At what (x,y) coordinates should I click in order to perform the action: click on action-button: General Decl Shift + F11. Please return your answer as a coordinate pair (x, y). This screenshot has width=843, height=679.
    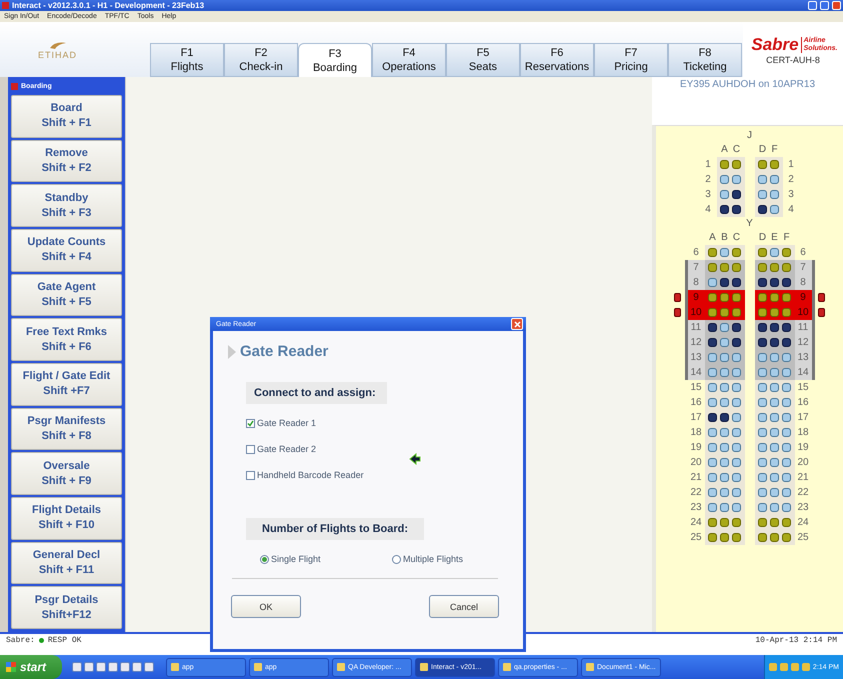
    Looking at the image, I should click on (66, 563).